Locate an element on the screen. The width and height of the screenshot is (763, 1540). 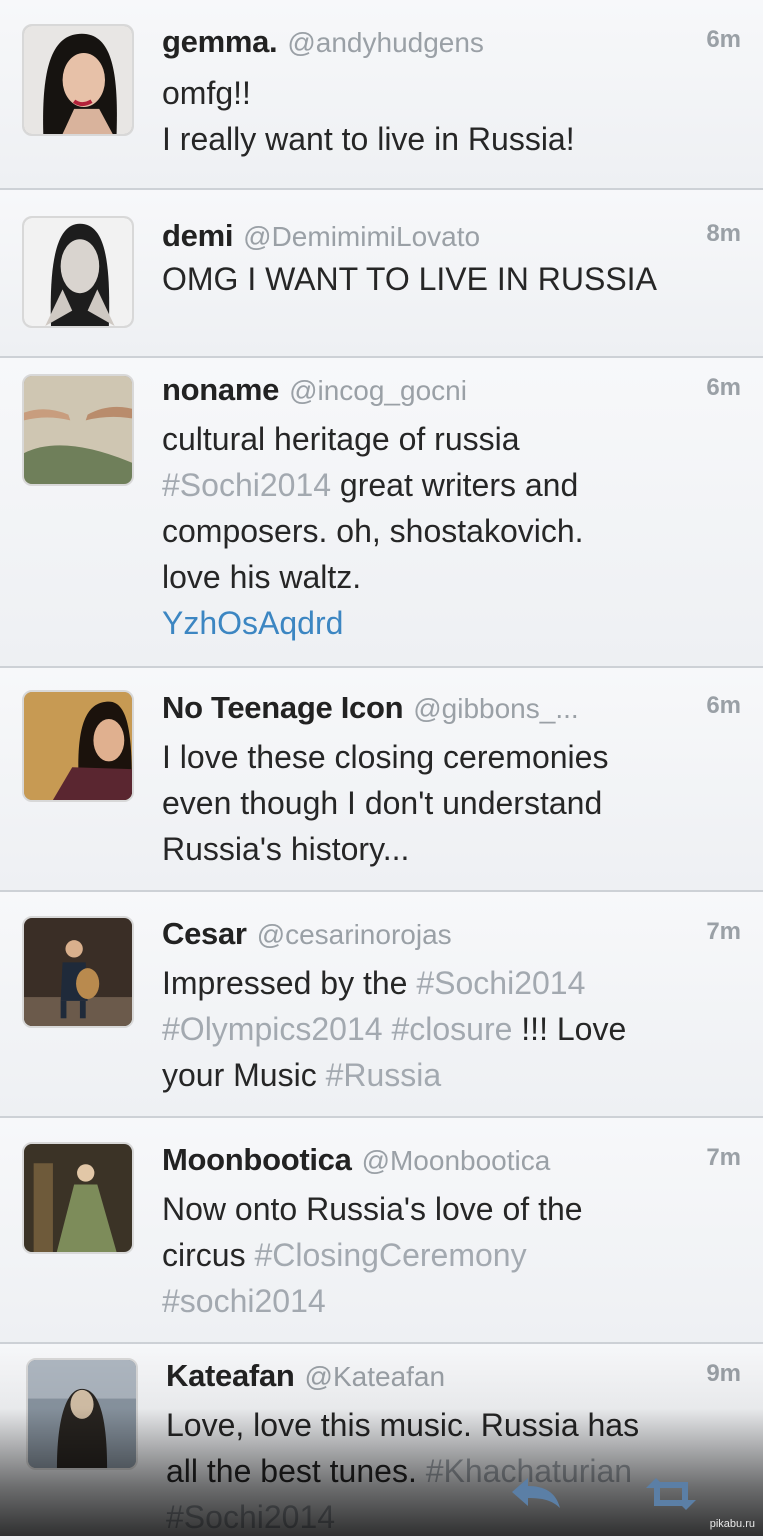
text-span: Now onto Russia's love of the is located at coordinates (372, 1209).